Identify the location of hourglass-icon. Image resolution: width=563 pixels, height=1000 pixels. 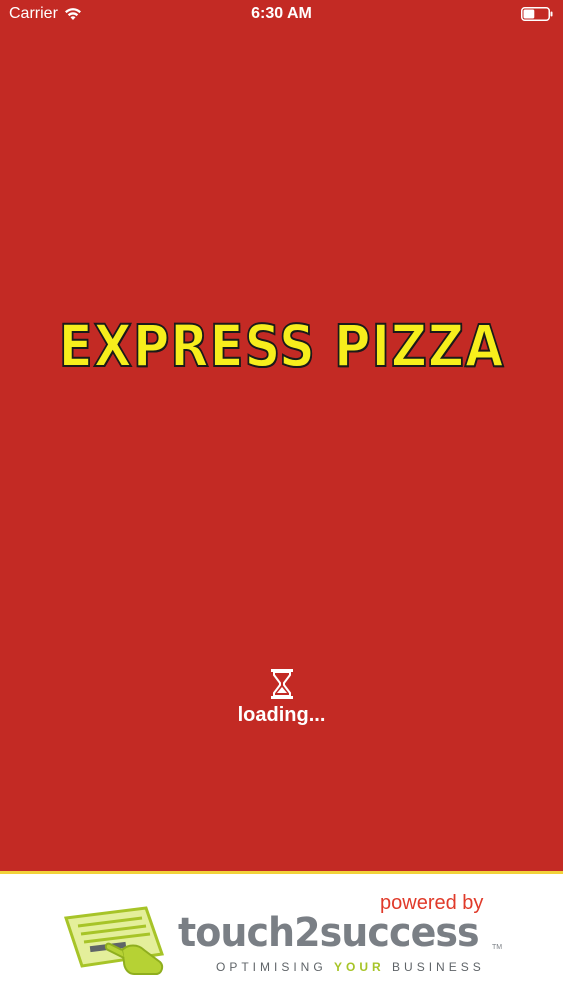
(281, 684).